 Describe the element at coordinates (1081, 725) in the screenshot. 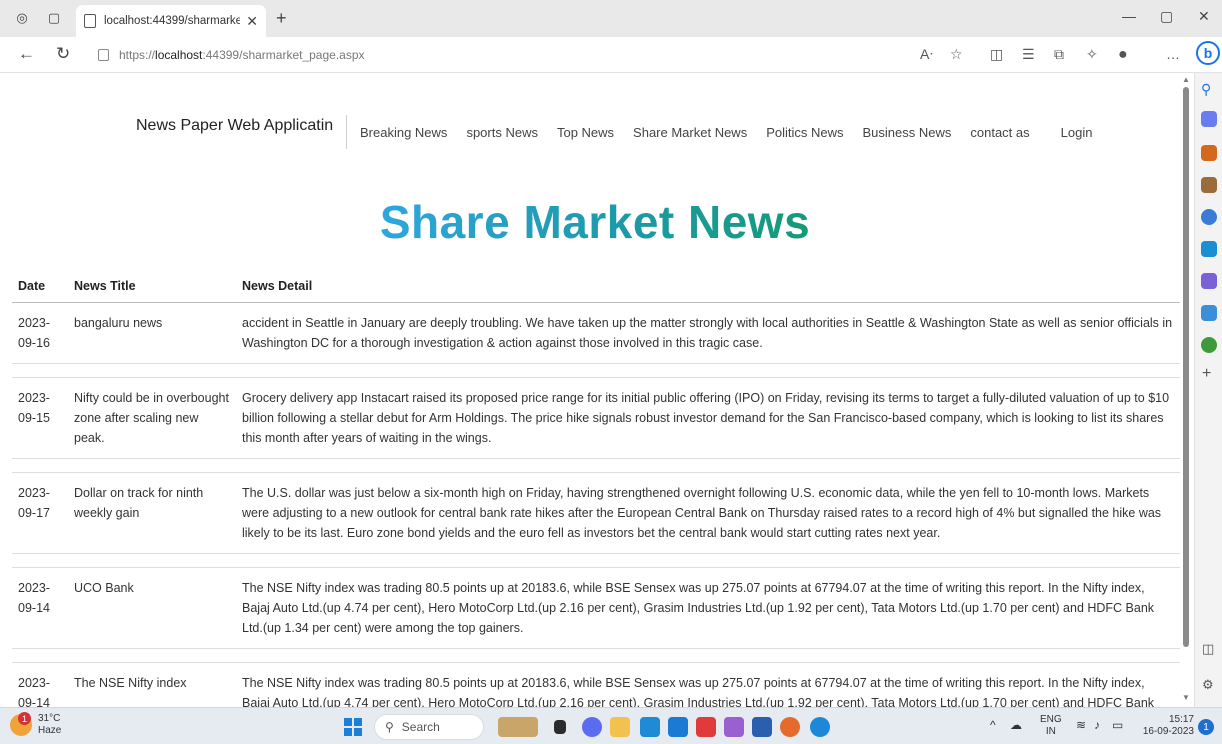

I see `wifi-icon: ≋` at that location.